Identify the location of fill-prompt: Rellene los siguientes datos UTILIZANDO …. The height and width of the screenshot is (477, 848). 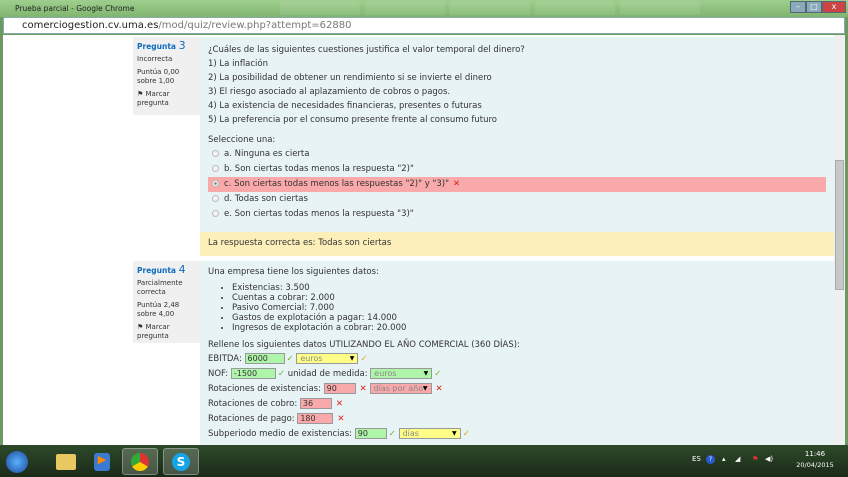
(364, 345).